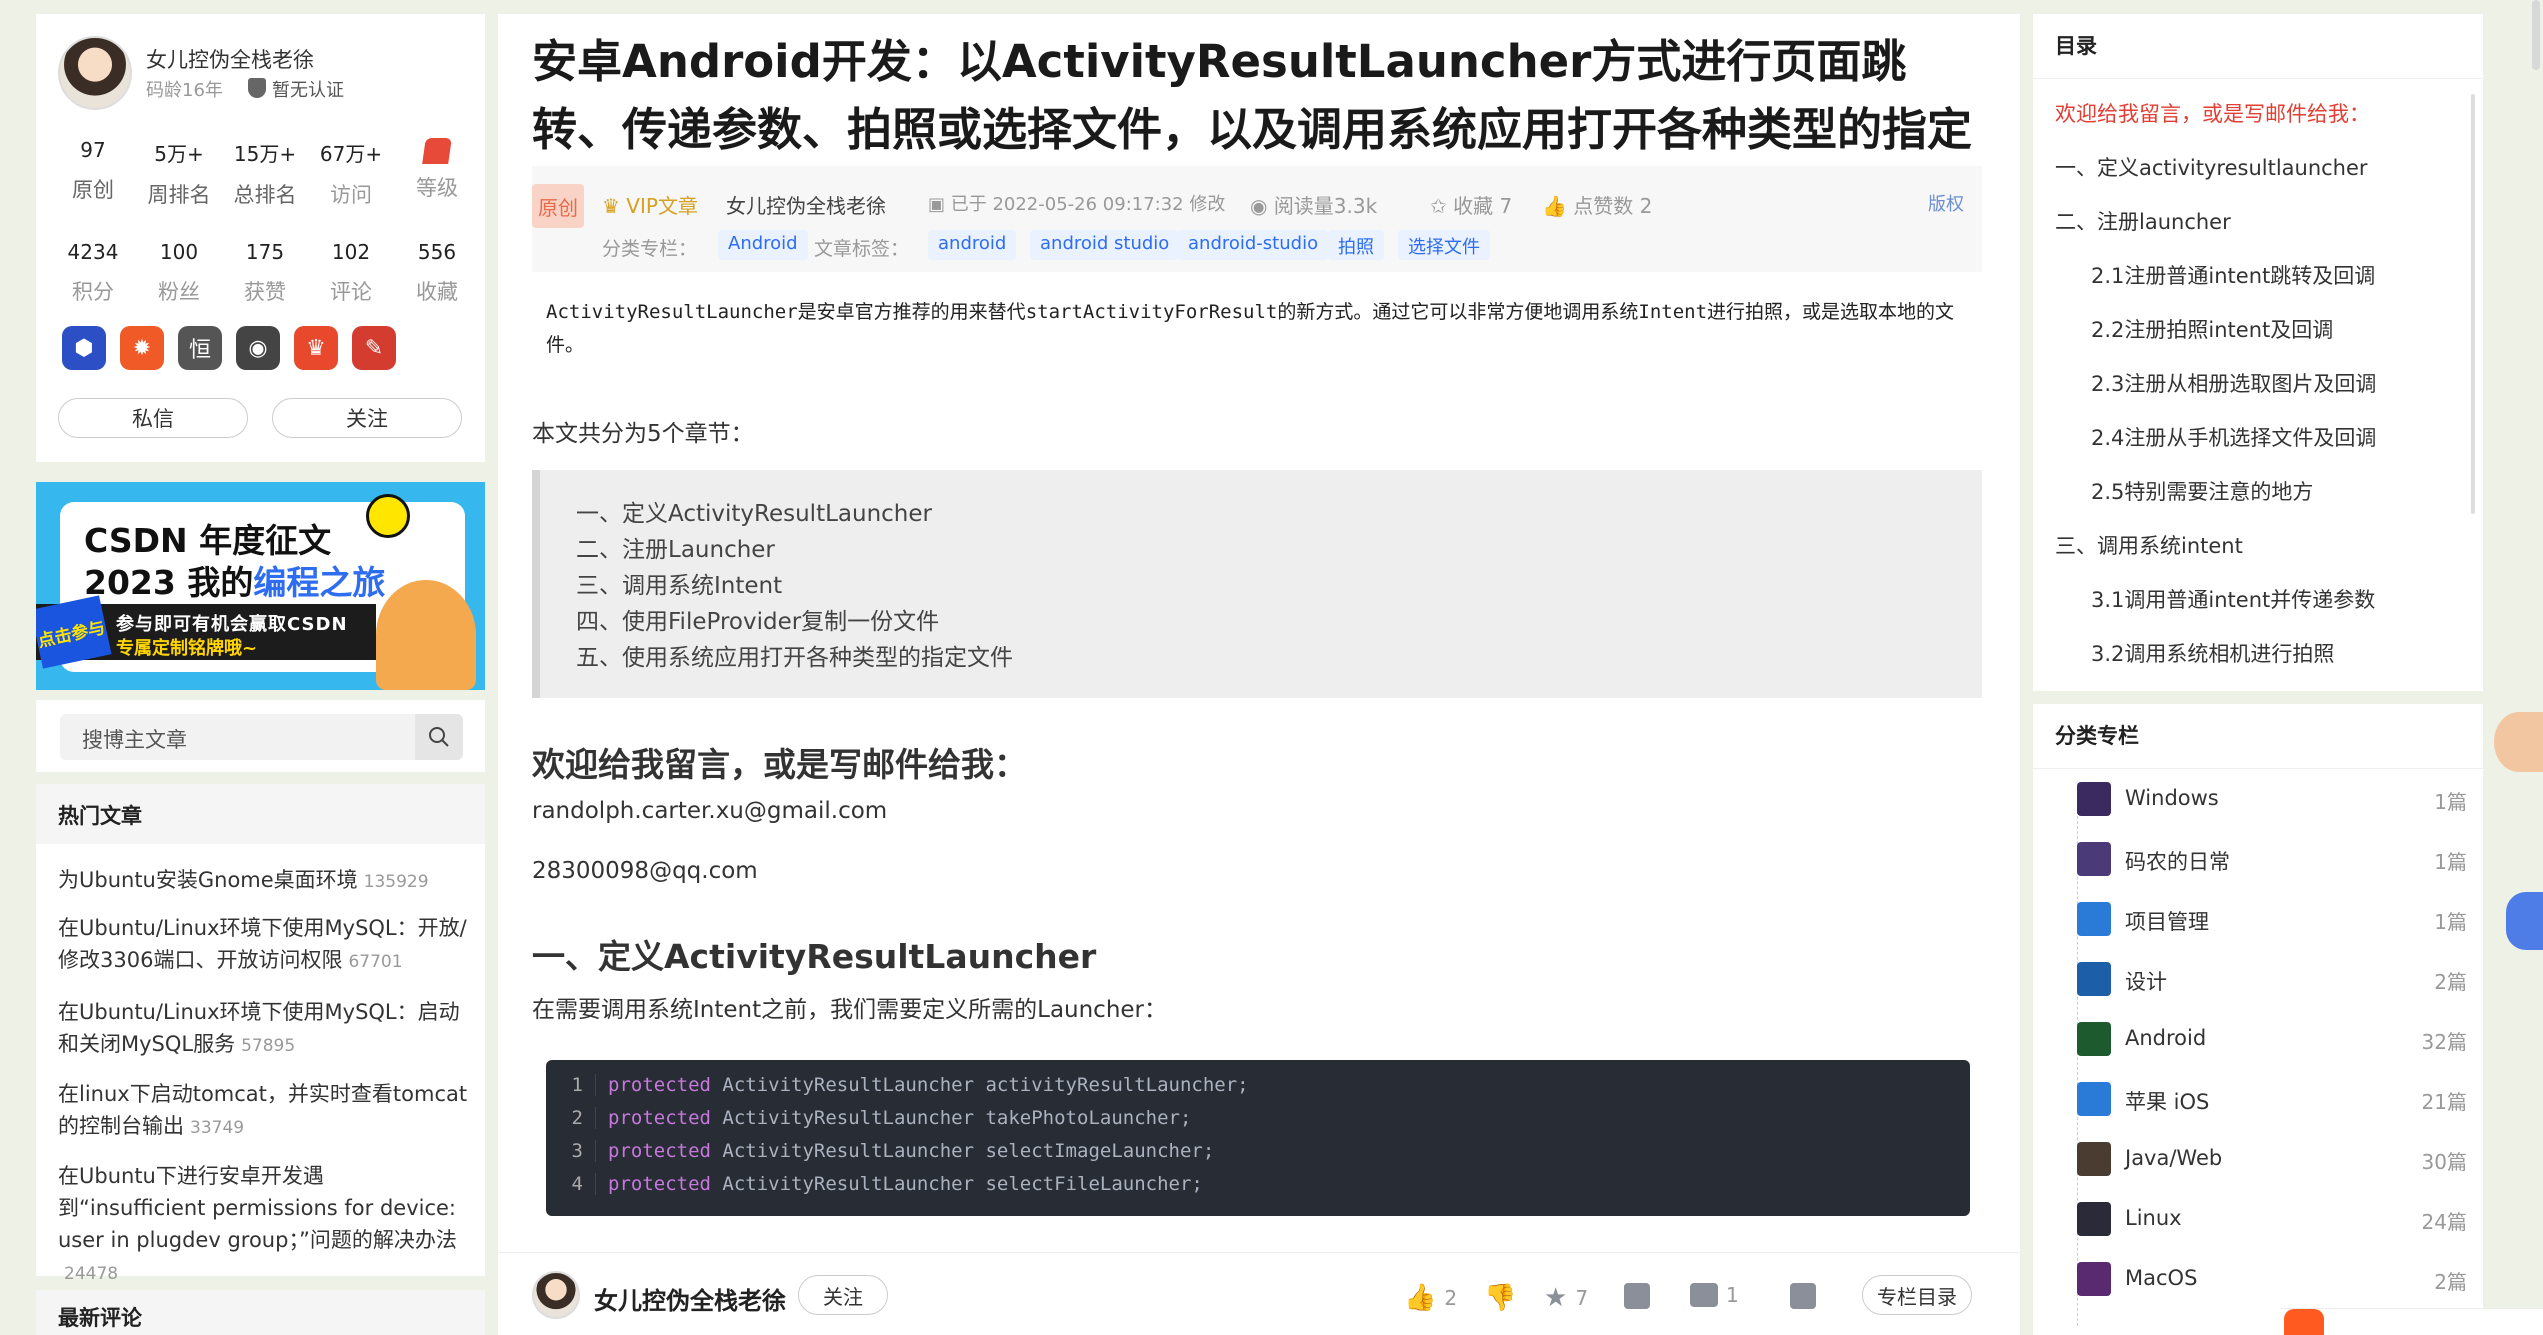 The image size is (2543, 1335). Describe the element at coordinates (374, 348) in the screenshot. I see `badge-pen-icon: ✎` at that location.